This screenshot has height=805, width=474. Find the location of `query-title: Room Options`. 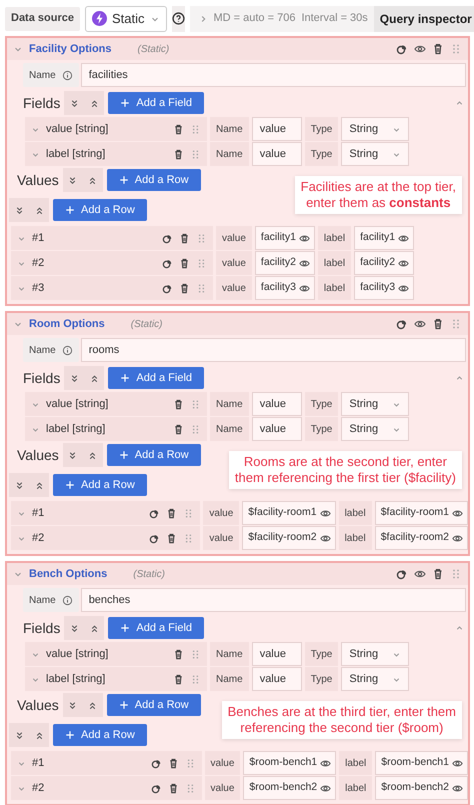

query-title: Room Options is located at coordinates (67, 324).